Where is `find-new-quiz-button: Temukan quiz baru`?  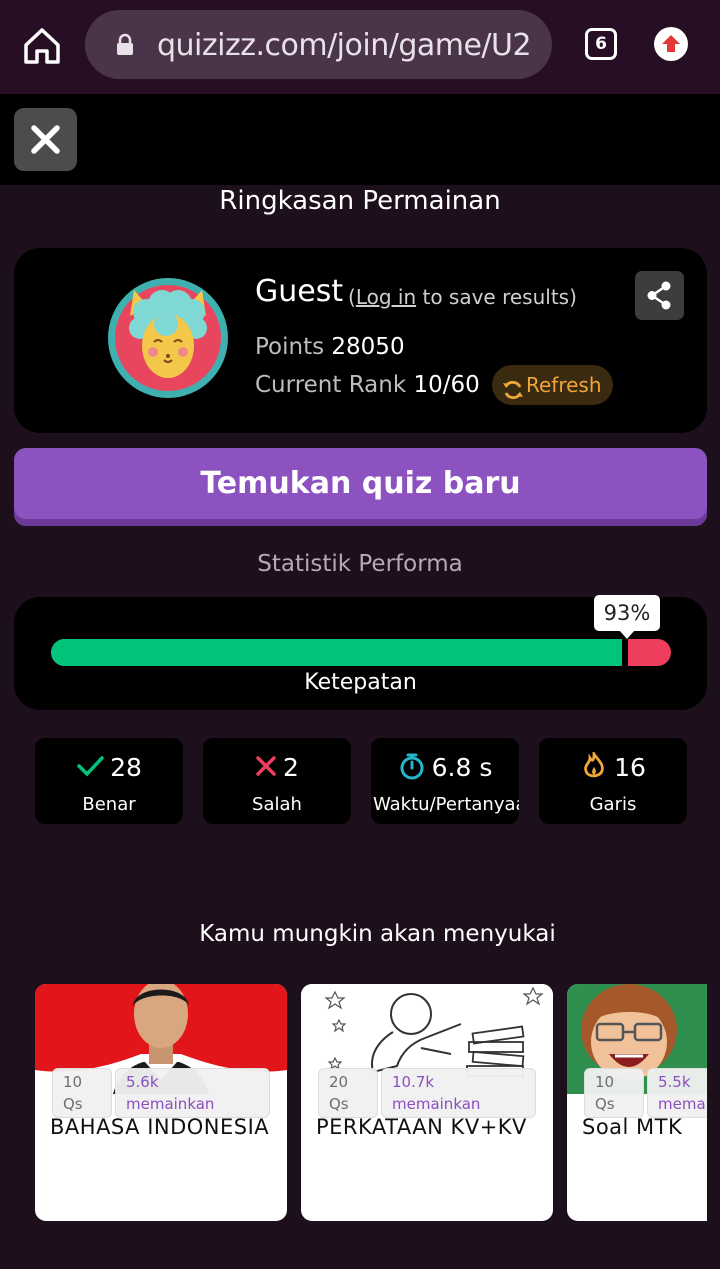
find-new-quiz-button: Temukan quiz baru is located at coordinates (360, 487).